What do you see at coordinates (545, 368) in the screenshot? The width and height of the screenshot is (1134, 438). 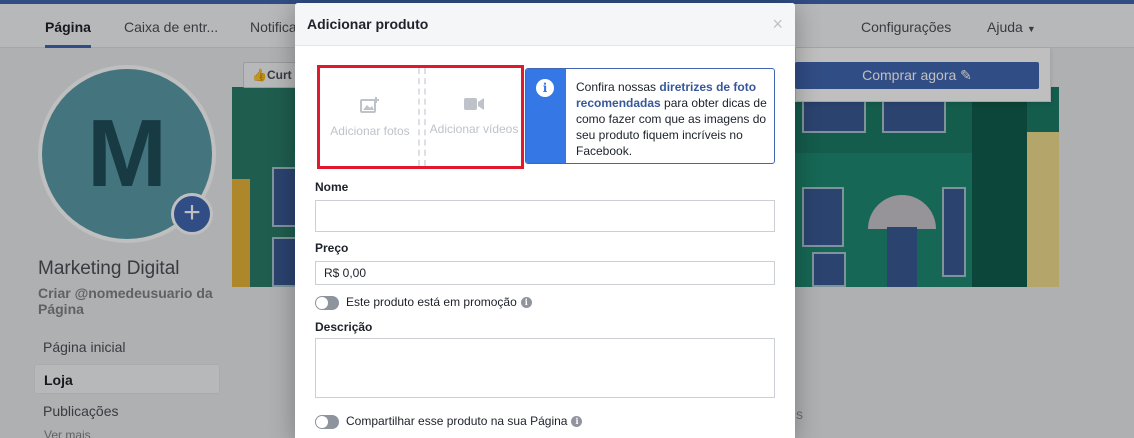 I see `product-description-input` at bounding box center [545, 368].